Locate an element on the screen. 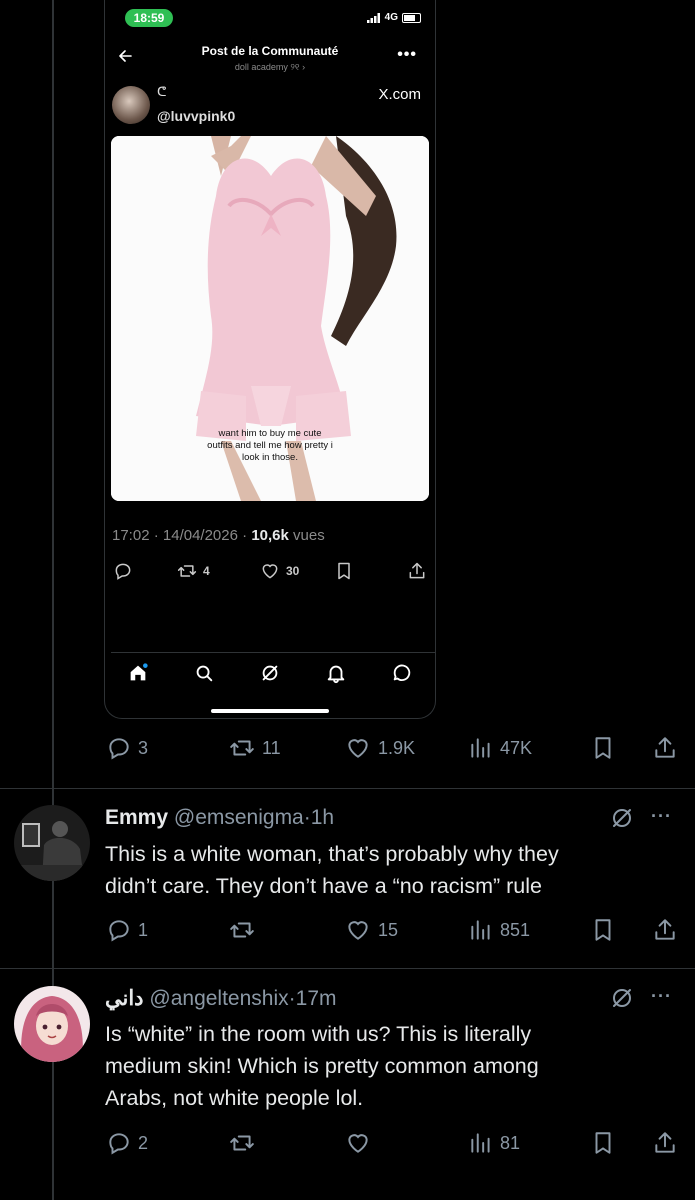 The height and width of the screenshot is (1200, 695). reply-header: Emmy @emsenigma·1h is located at coordinates (220, 817).